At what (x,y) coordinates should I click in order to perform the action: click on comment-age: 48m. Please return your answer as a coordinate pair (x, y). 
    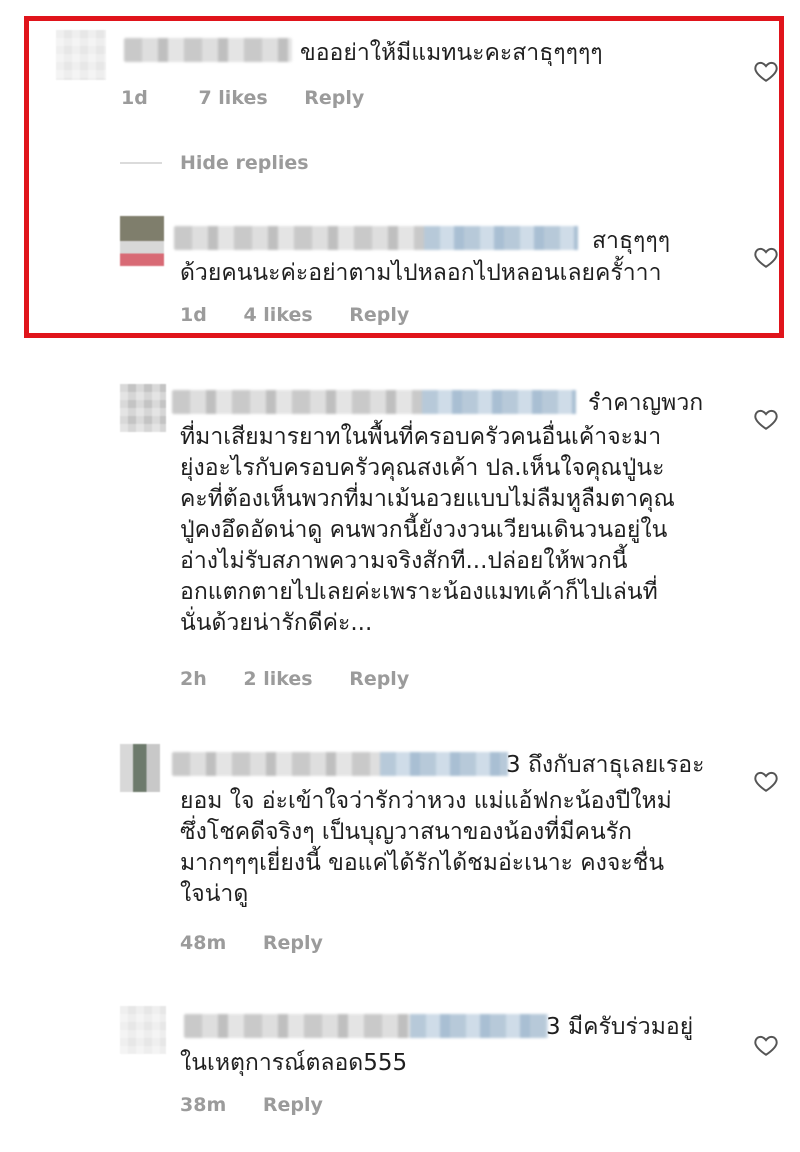
    Looking at the image, I should click on (203, 943).